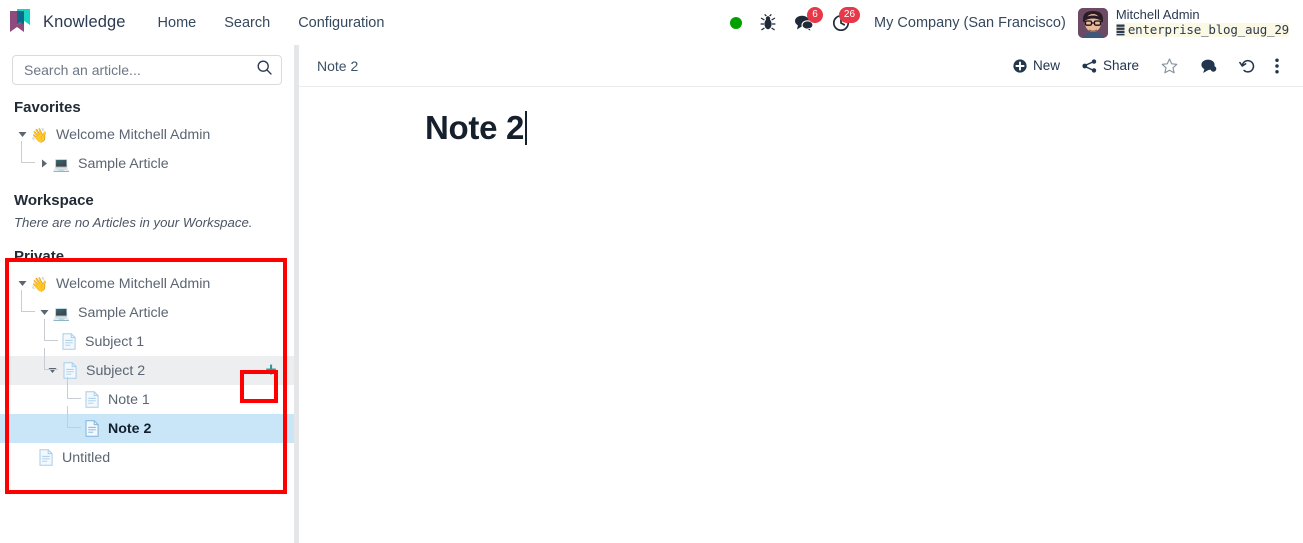 This screenshot has width=1303, height=543. What do you see at coordinates (264, 70) in the screenshot?
I see `search-icon` at bounding box center [264, 70].